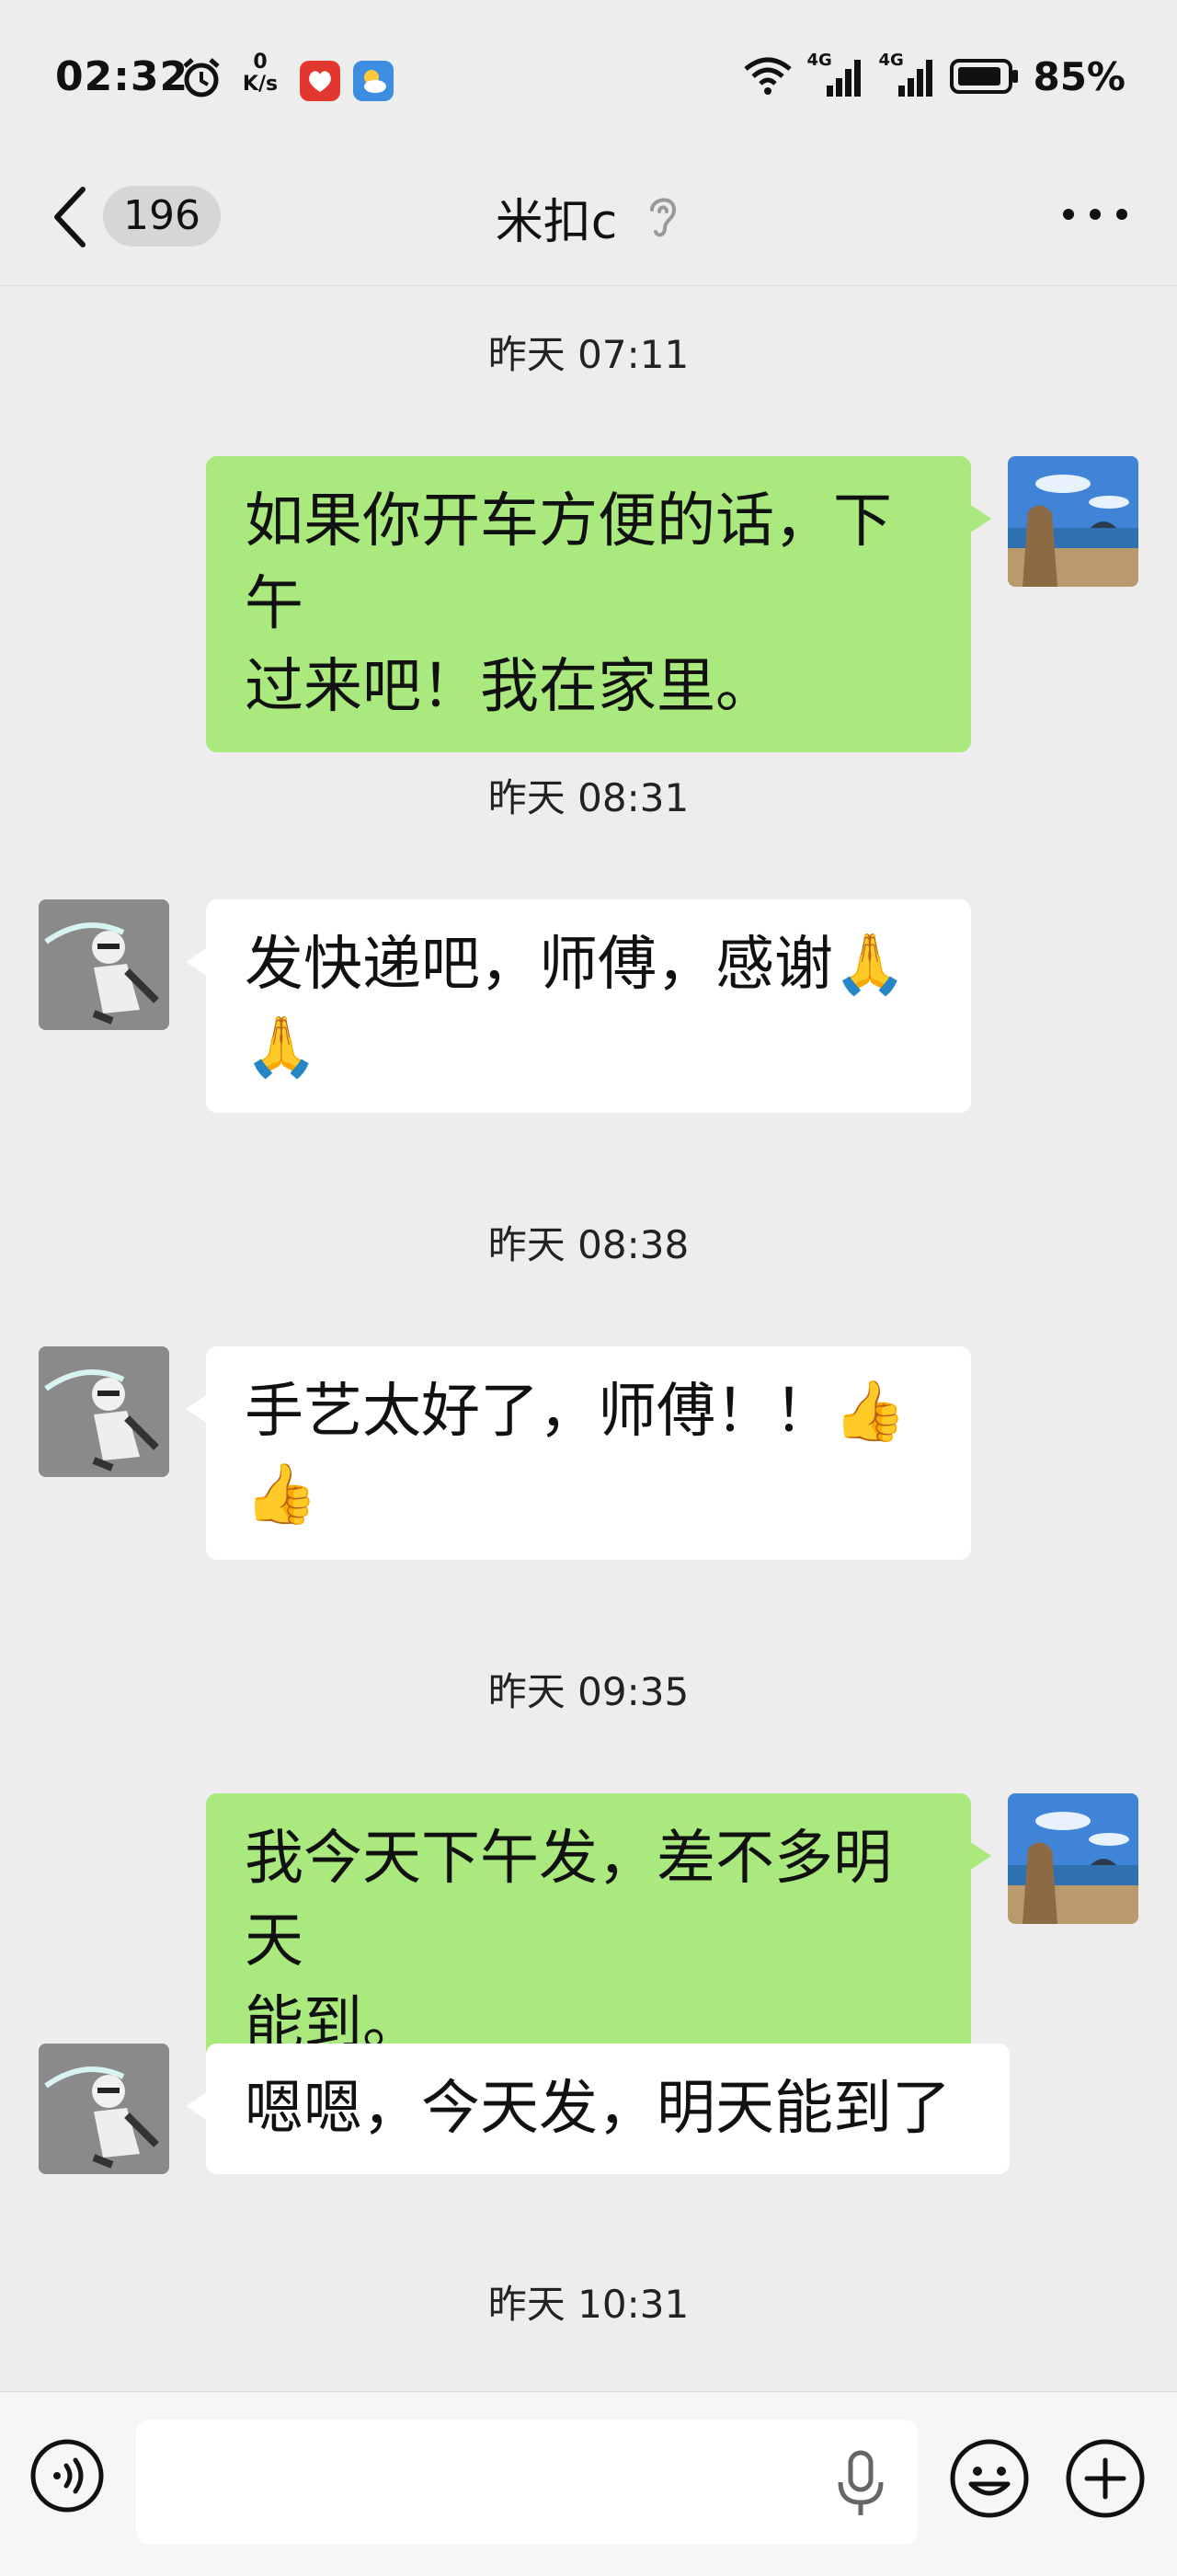 This screenshot has height=2576, width=1177. I want to click on weather-app-icon, so click(373, 81).